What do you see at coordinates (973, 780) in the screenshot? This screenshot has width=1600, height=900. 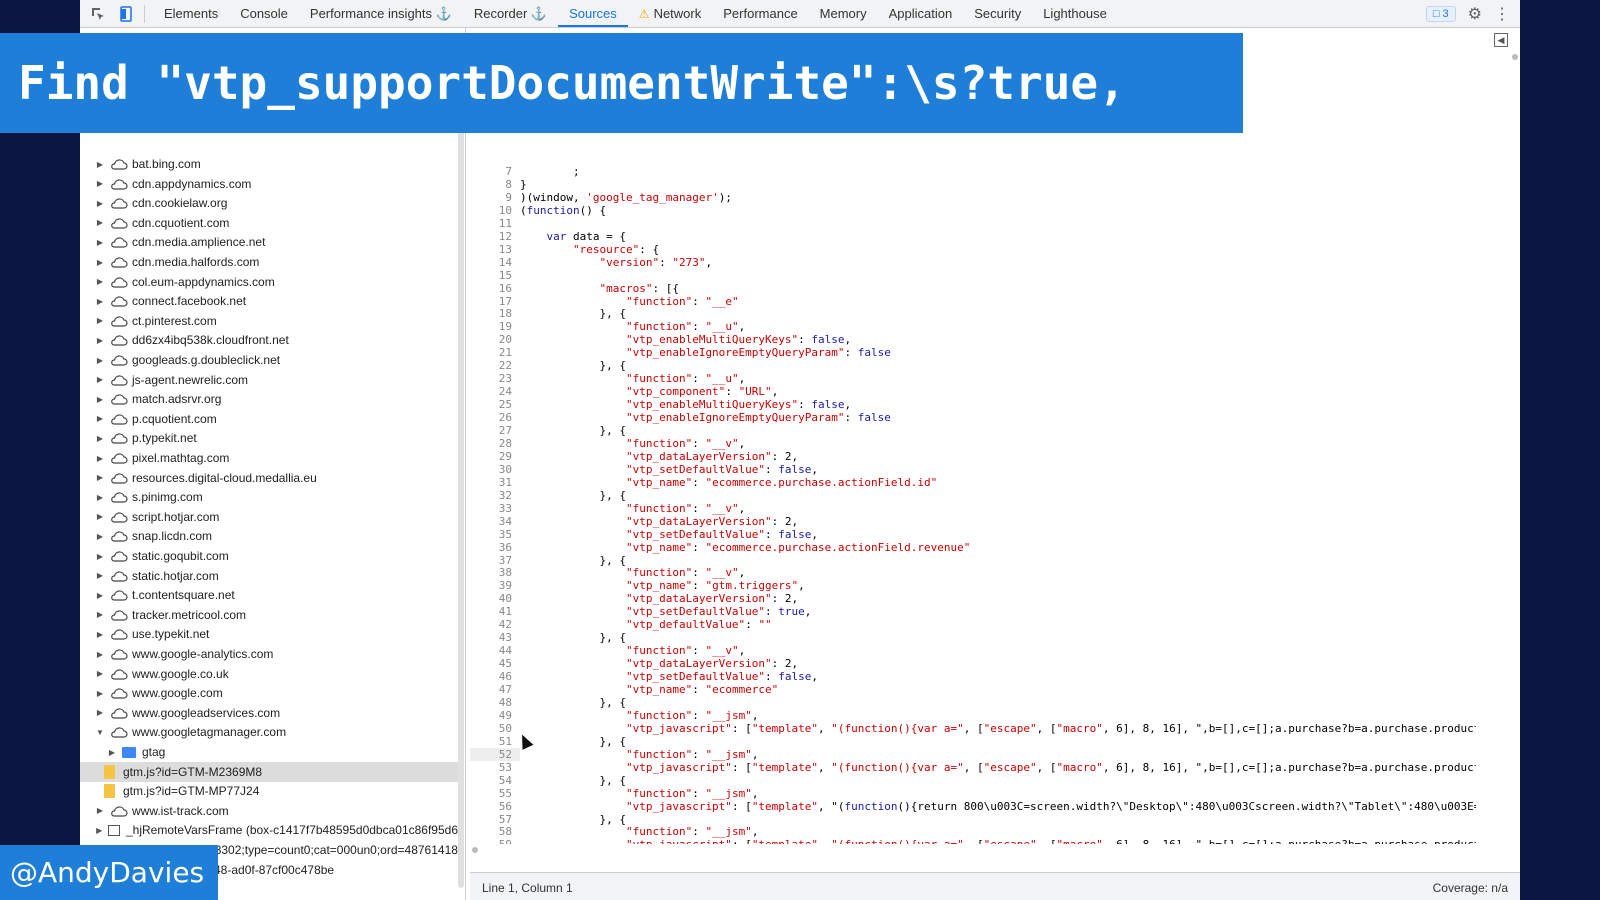 I see `code-line: 54 }, {` at bounding box center [973, 780].